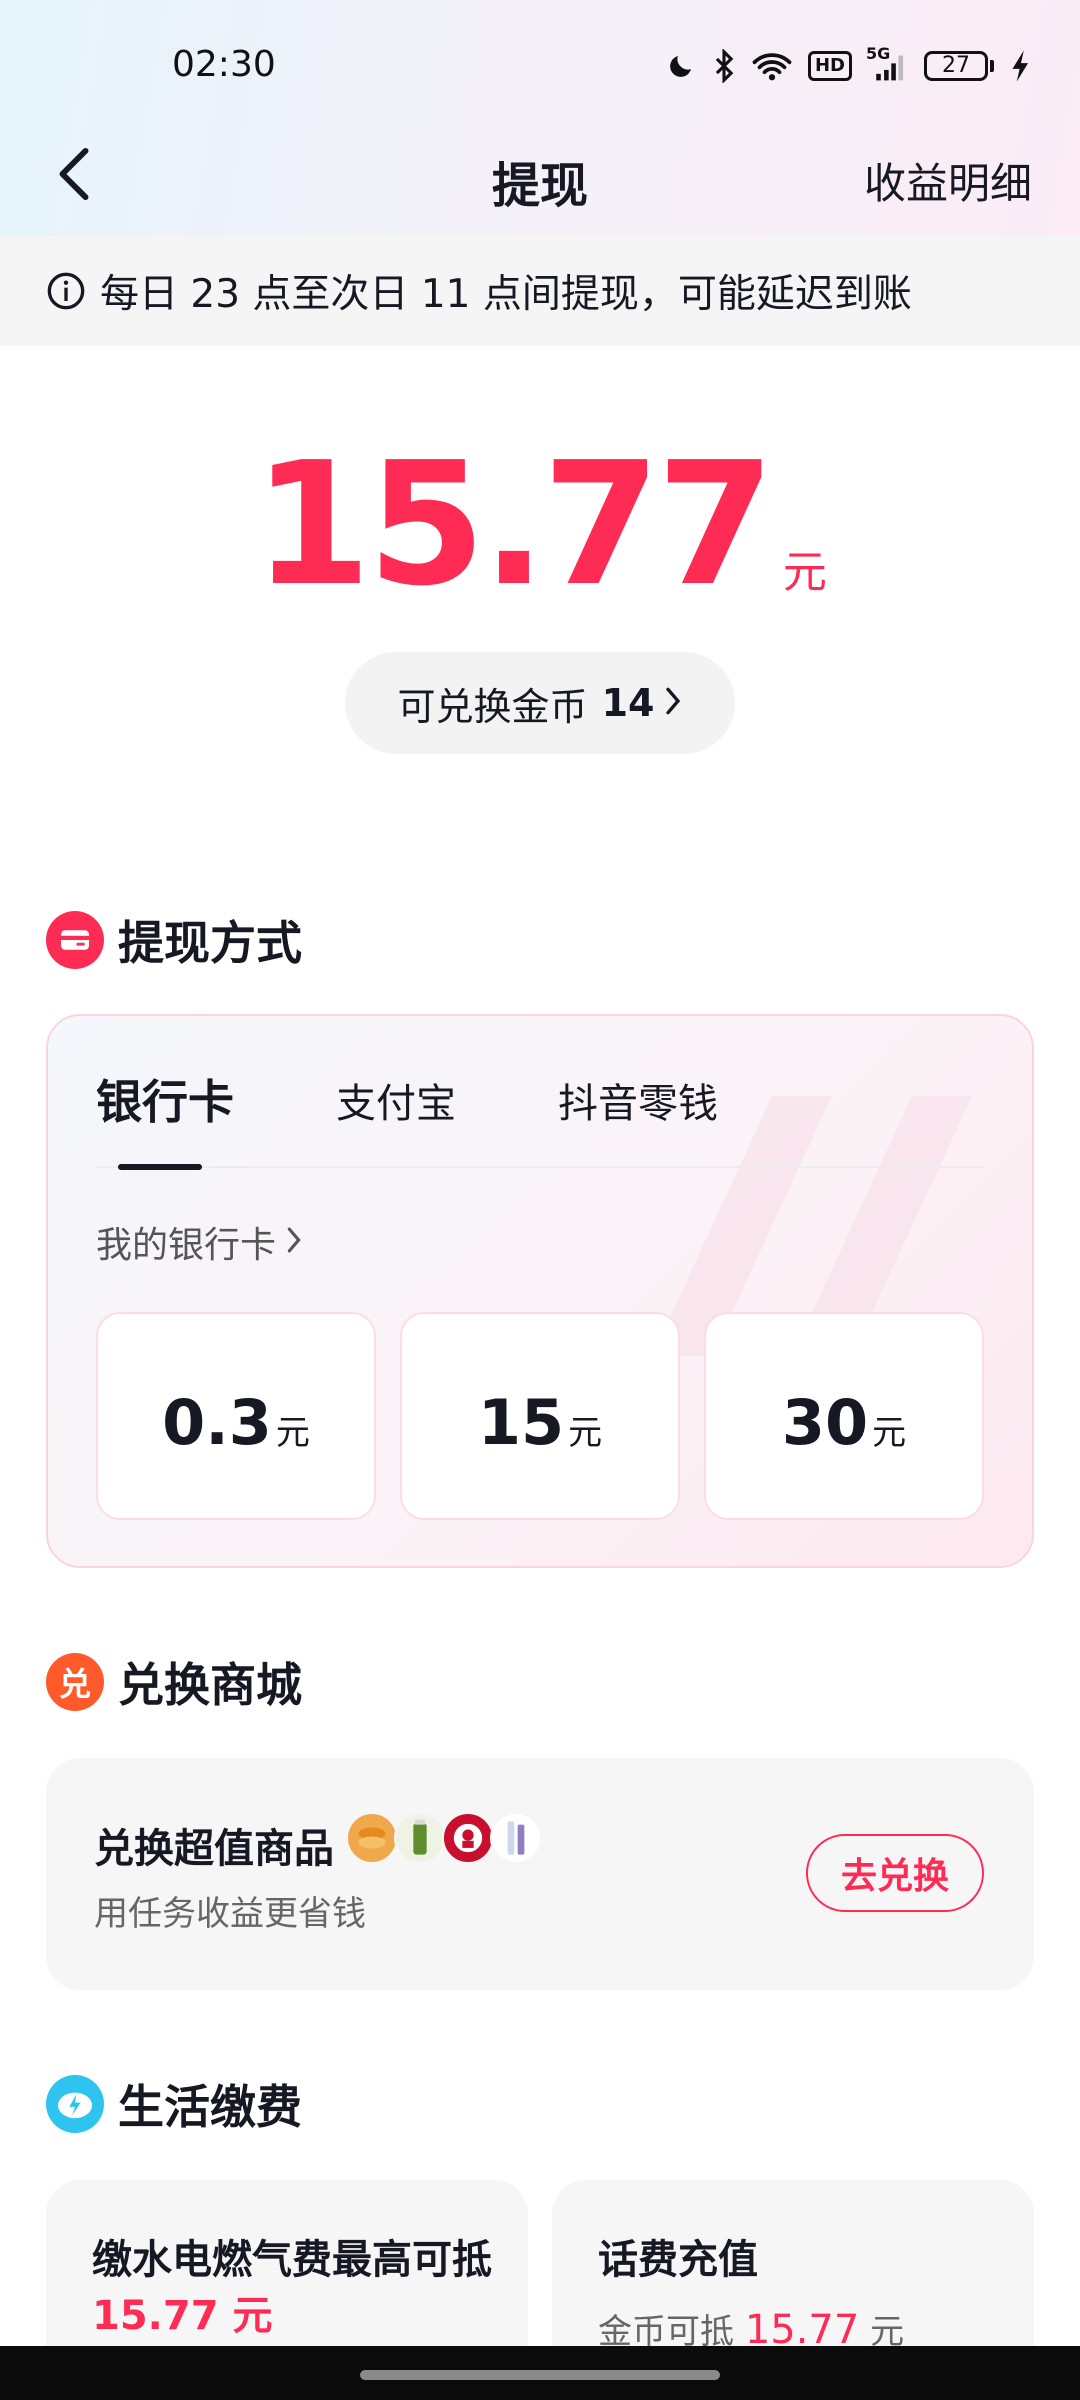 The height and width of the screenshot is (2400, 1080). Describe the element at coordinates (210, 2107) in the screenshot. I see `bills-section-title: 生活缴费` at that location.